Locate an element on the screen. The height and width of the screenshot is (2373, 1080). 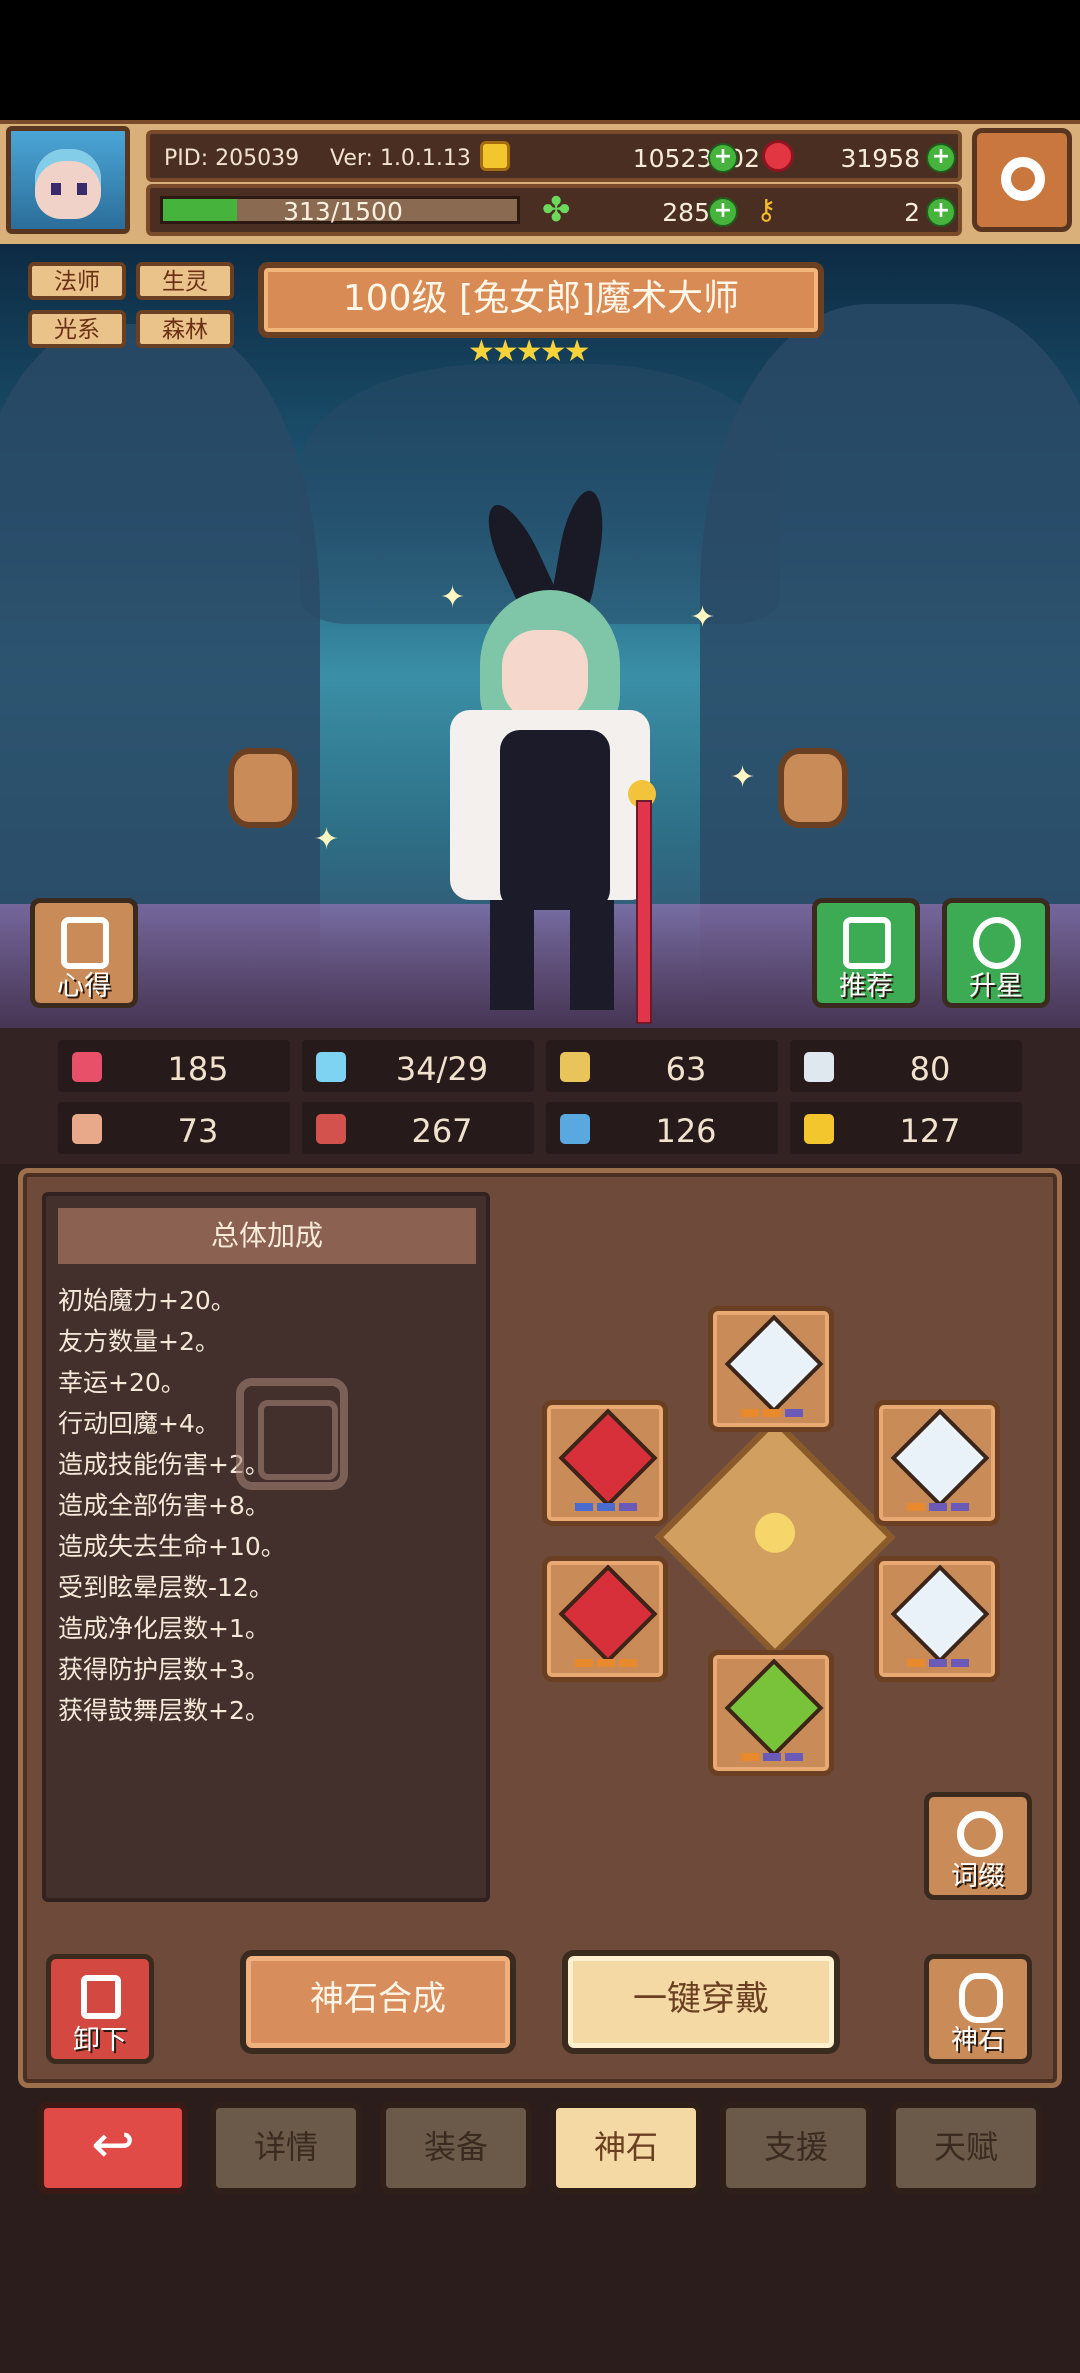
tab-details: 详情 is located at coordinates (286, 2148).